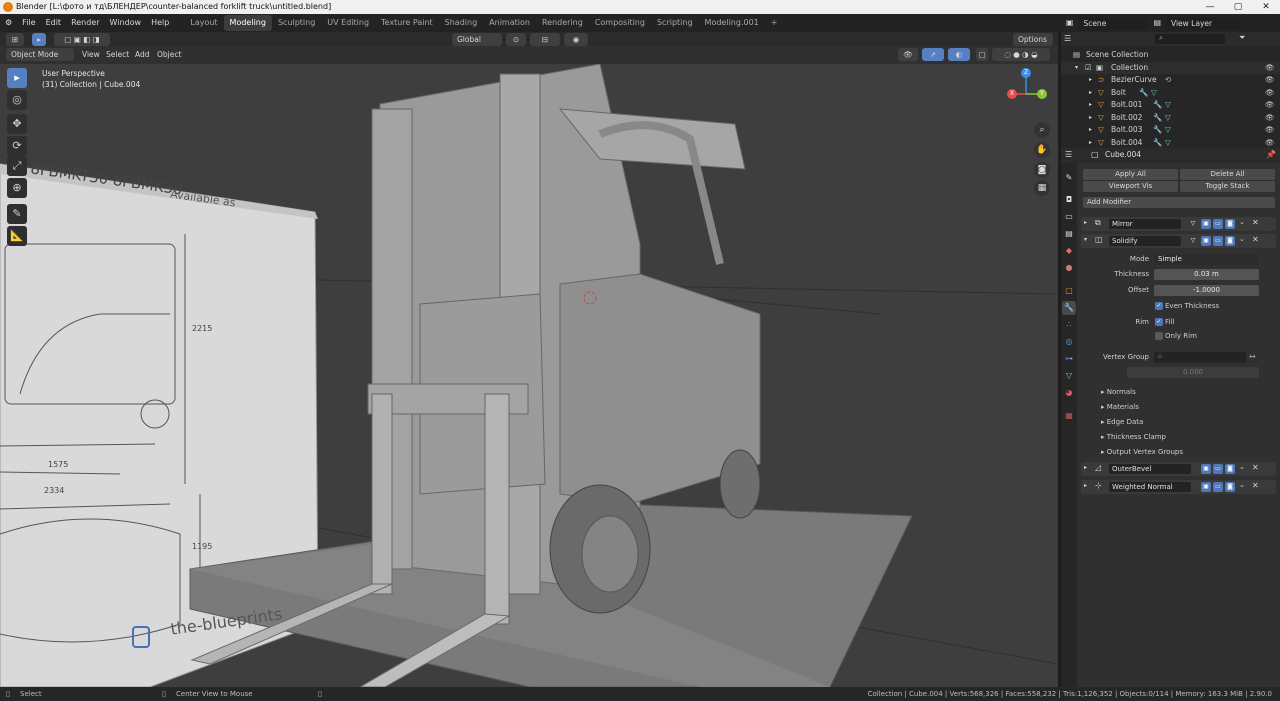 The height and width of the screenshot is (701, 1280). Describe the element at coordinates (1242, 38) in the screenshot. I see `filter-icon: ⏷` at that location.